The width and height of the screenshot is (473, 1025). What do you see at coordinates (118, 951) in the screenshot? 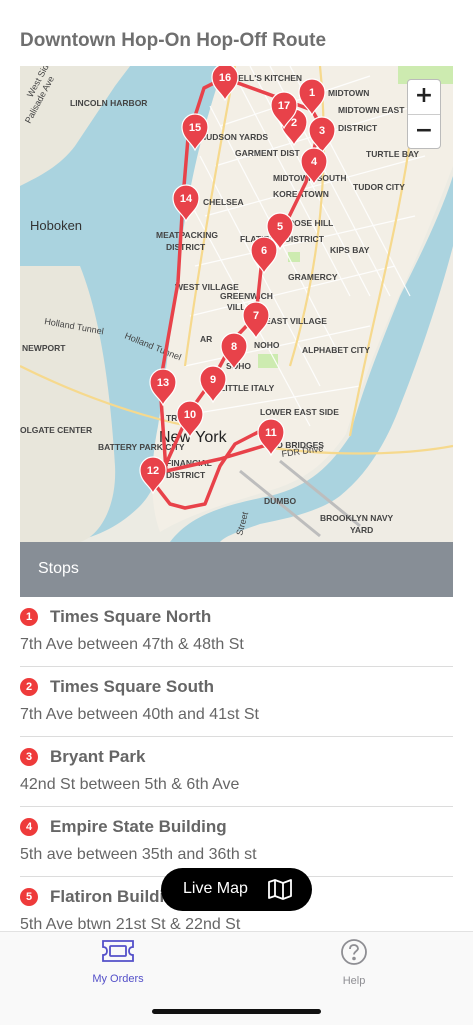
I see `ticket-icon` at bounding box center [118, 951].